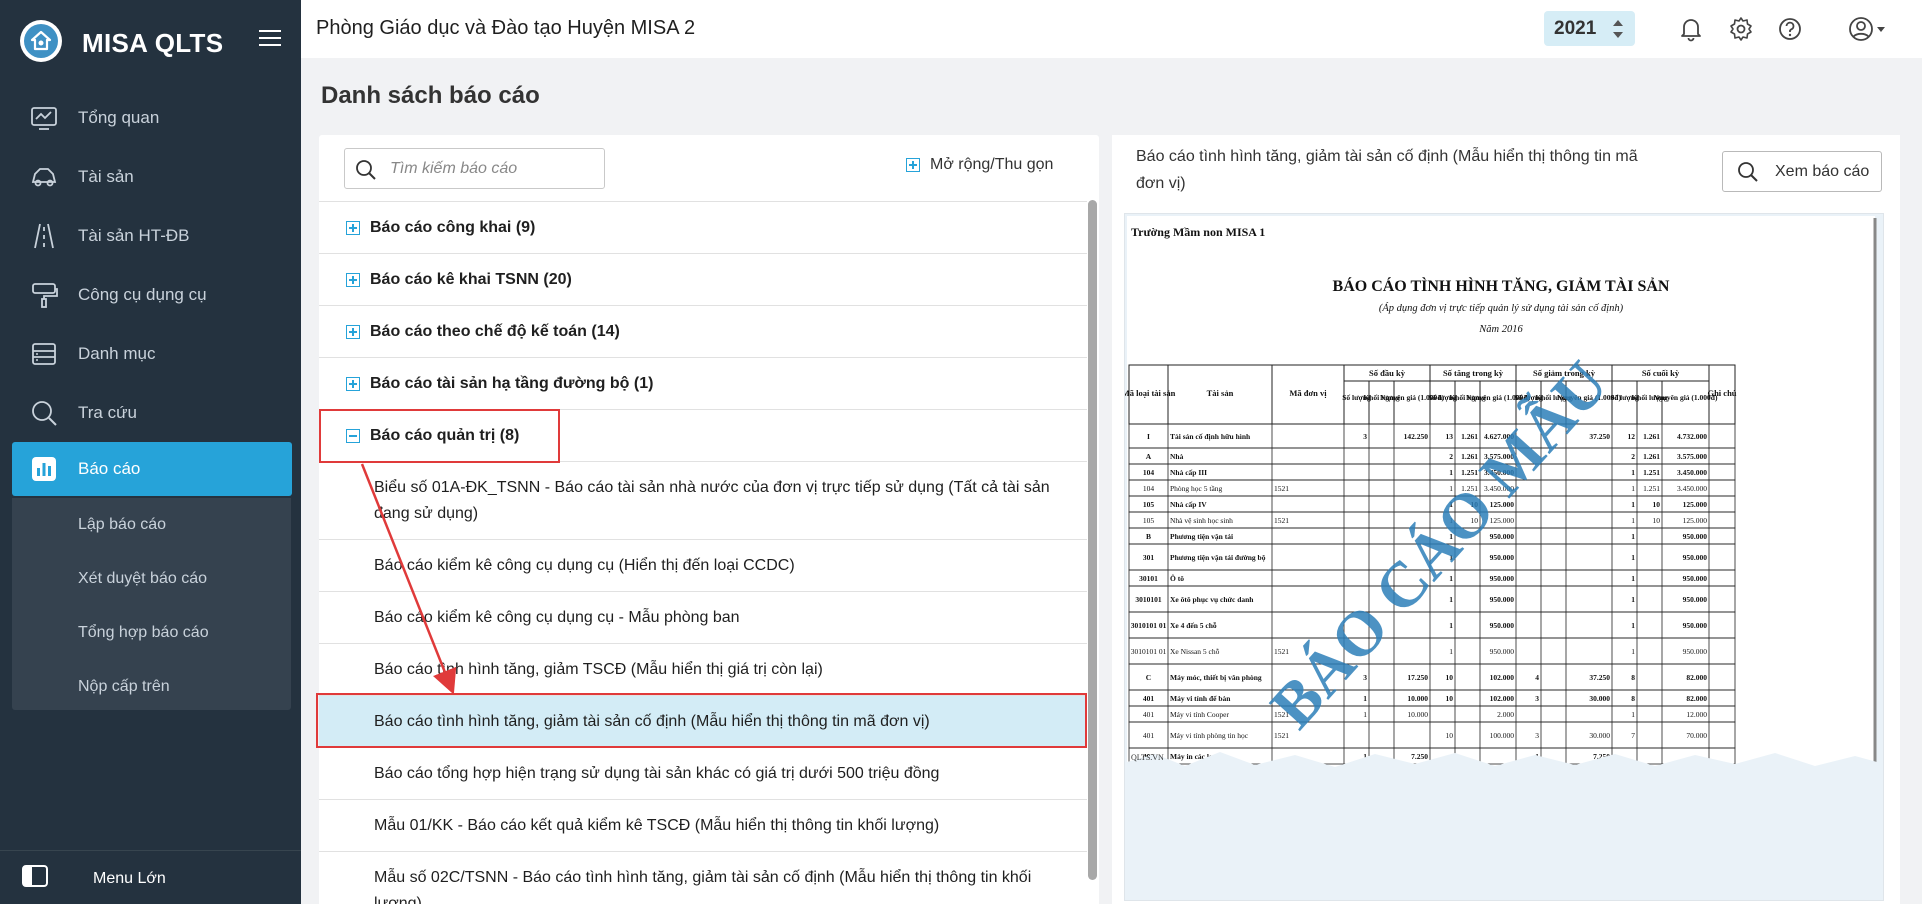  I want to click on table-cell: 105, so click(1149, 504).